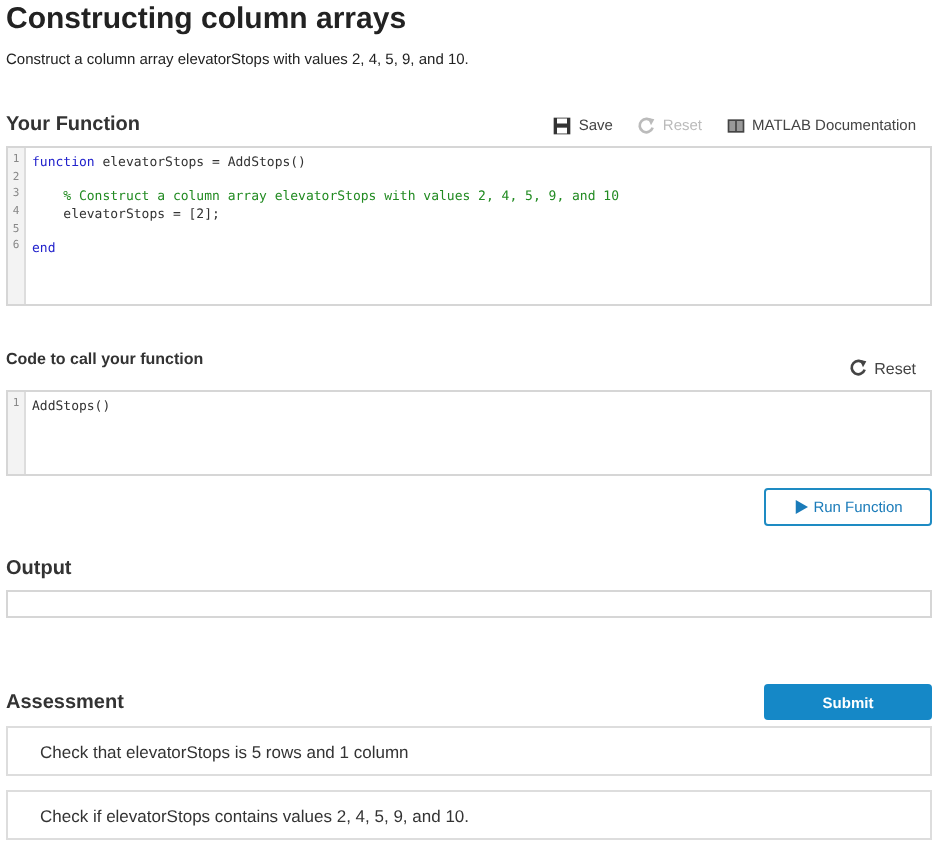 Image resolution: width=948 pixels, height=848 pixels. I want to click on reset-button: Reset, so click(882, 368).